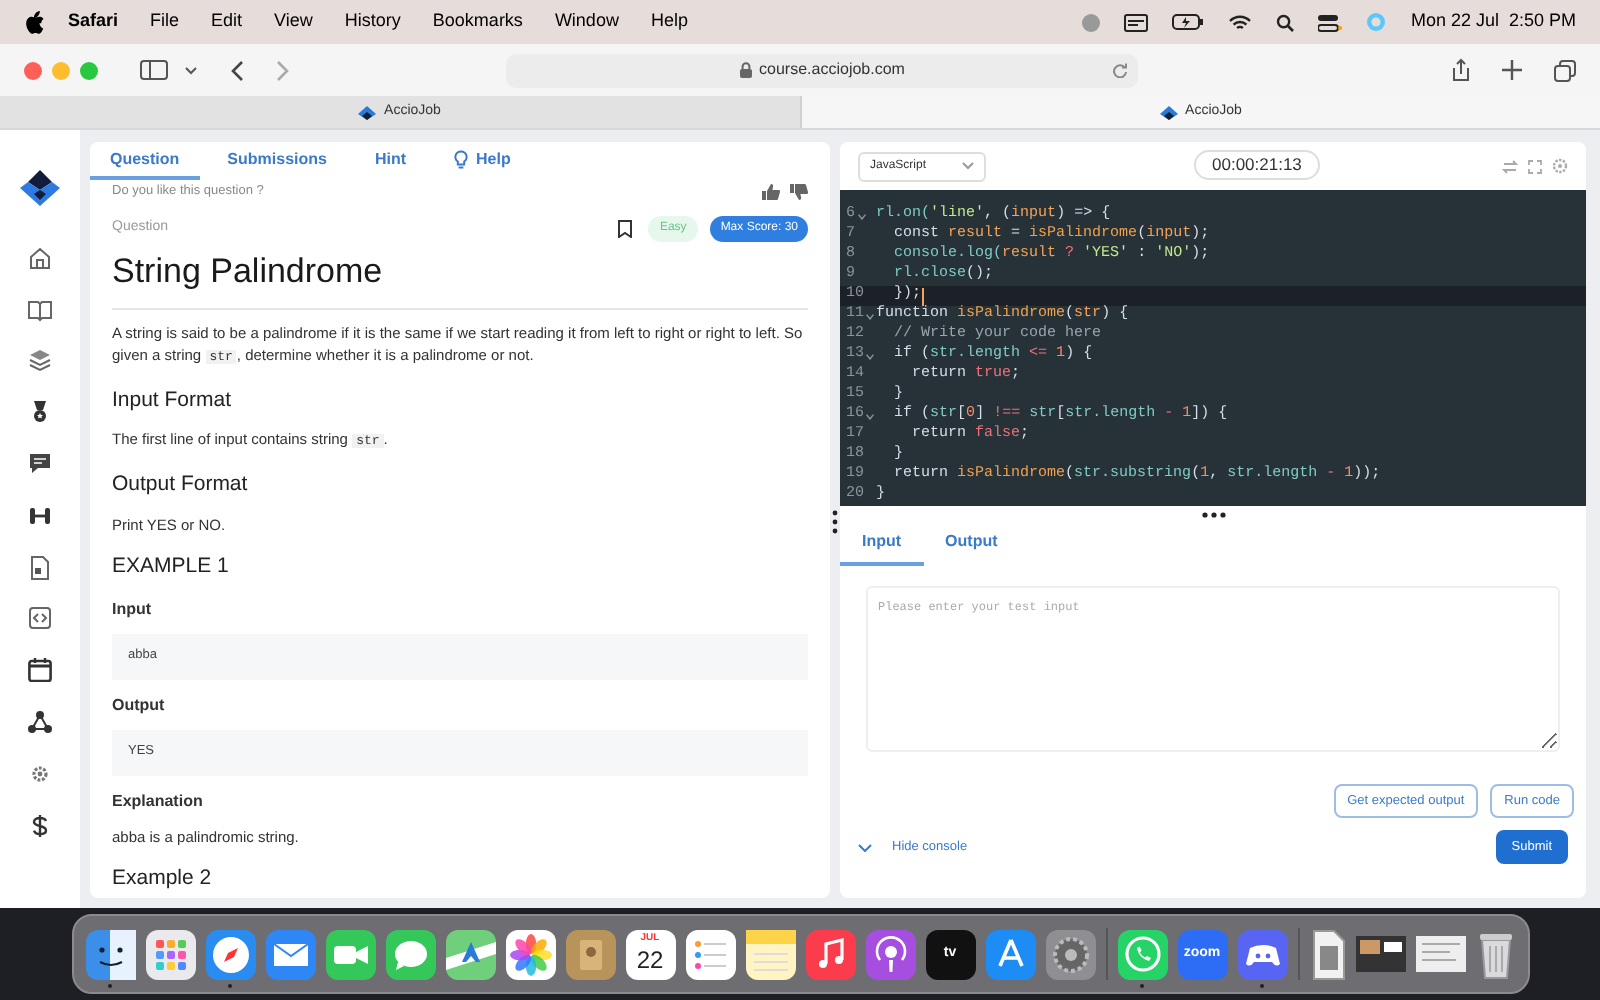 The width and height of the screenshot is (1600, 1000). What do you see at coordinates (40, 257) in the screenshot?
I see `home-icon` at bounding box center [40, 257].